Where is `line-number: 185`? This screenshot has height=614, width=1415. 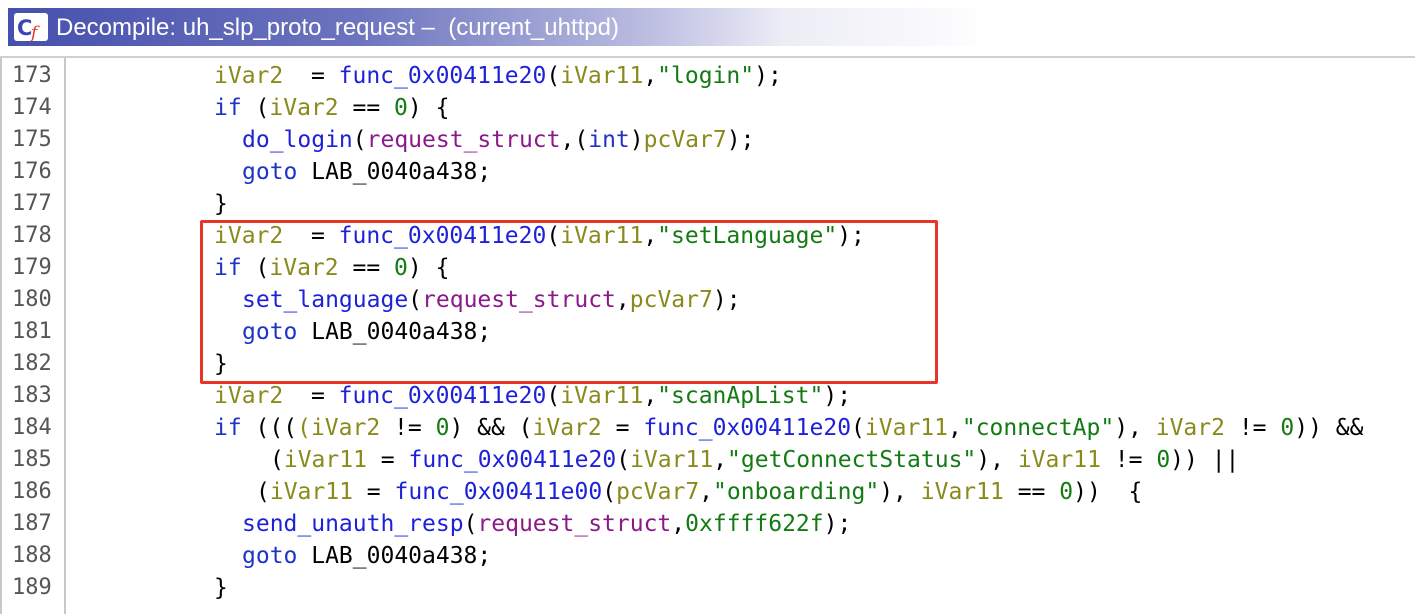 line-number: 185 is located at coordinates (32, 459).